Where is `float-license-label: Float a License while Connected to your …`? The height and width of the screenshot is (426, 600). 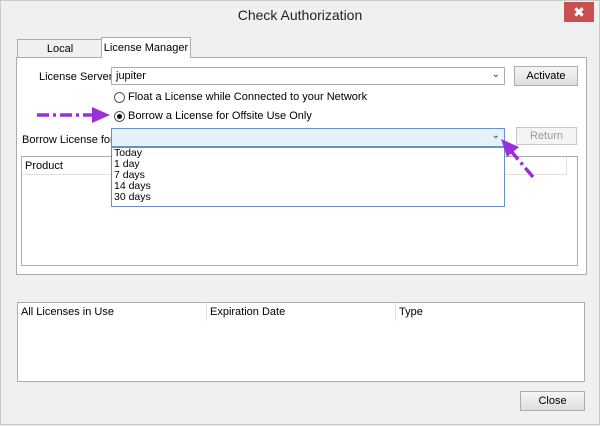 float-license-label: Float a License while Connected to your … is located at coordinates (248, 97).